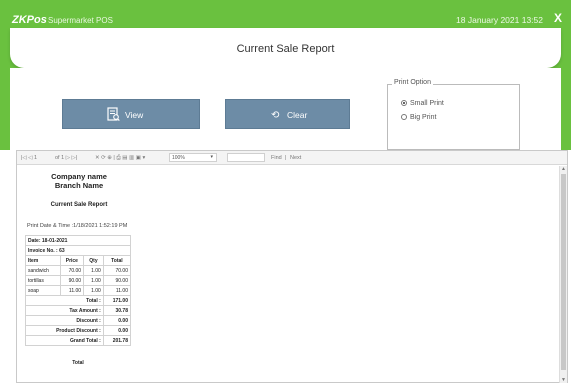  I want to click on clear-button-label: Clear, so click(297, 115).